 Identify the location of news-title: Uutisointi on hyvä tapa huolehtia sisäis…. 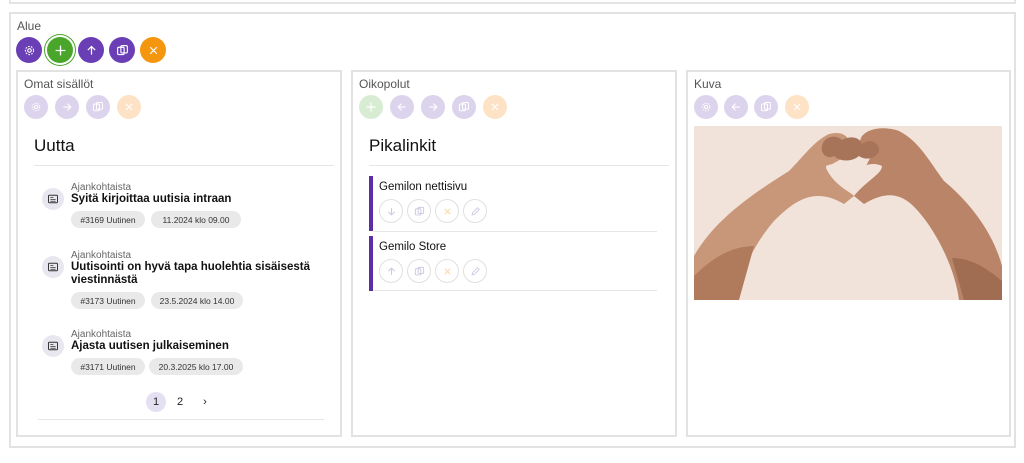
(196, 274).